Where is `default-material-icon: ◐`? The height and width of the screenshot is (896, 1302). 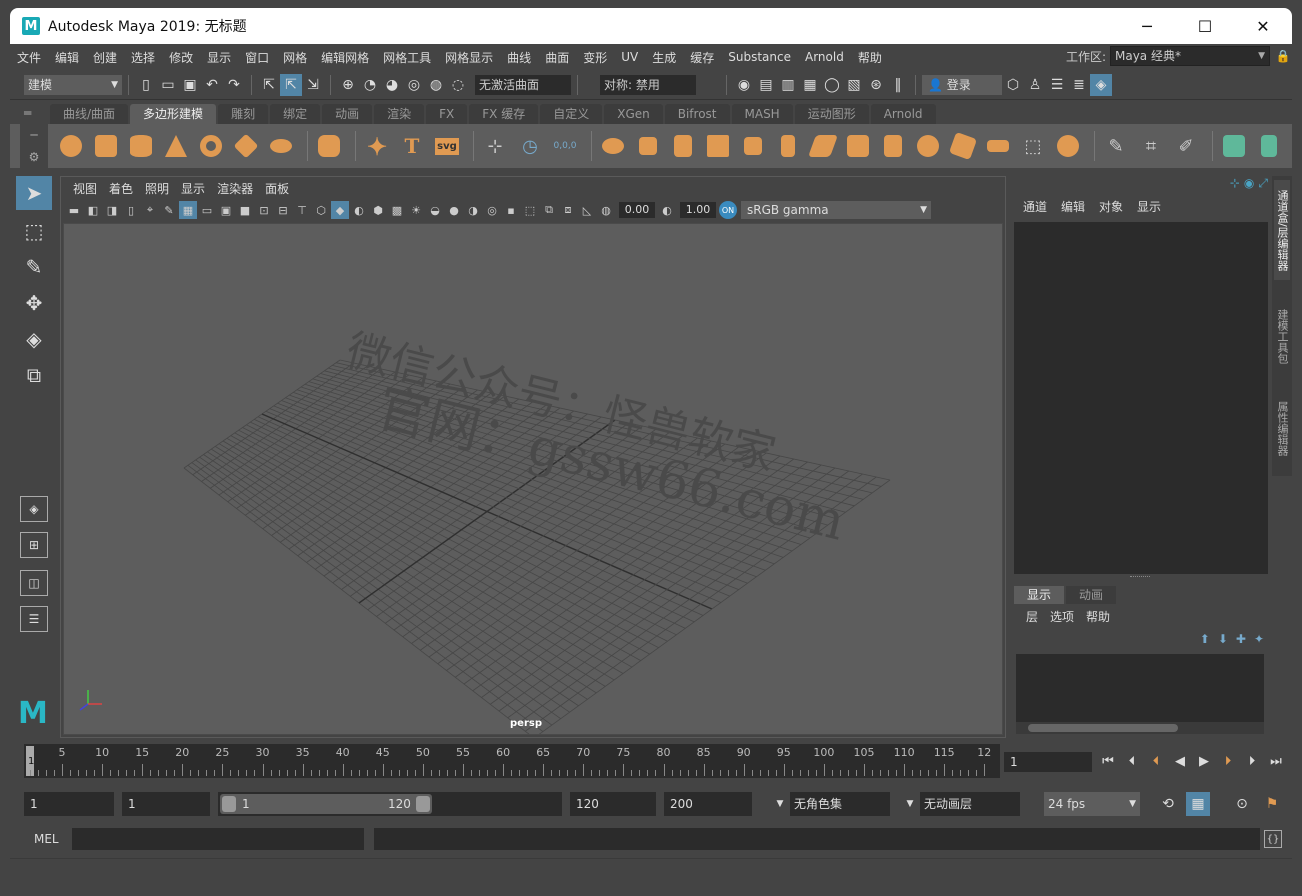 default-material-icon: ◐ is located at coordinates (359, 210).